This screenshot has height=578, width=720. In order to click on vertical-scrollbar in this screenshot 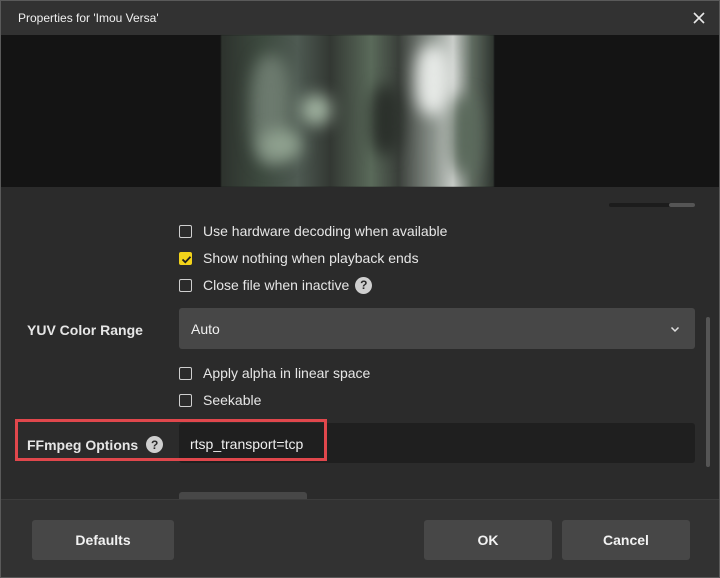, I will do `click(708, 392)`.